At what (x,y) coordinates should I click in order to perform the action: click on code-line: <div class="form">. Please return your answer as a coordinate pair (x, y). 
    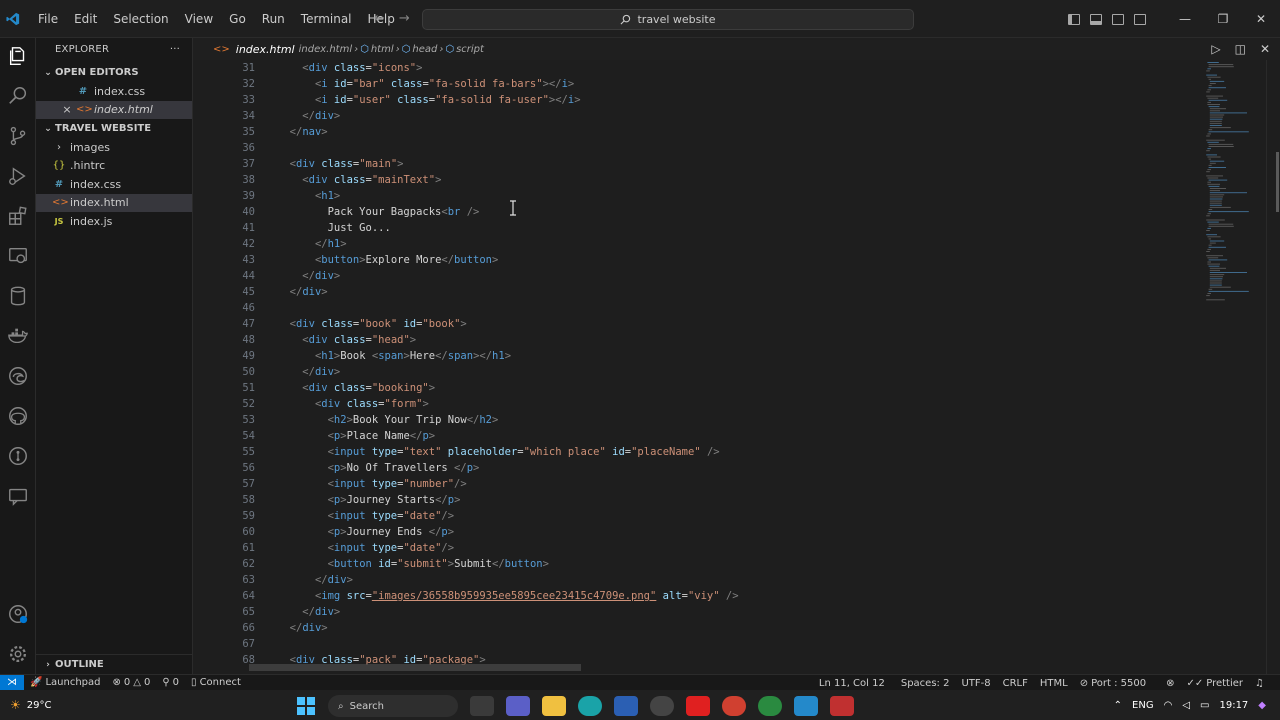
    Looking at the image, I should click on (508, 404).